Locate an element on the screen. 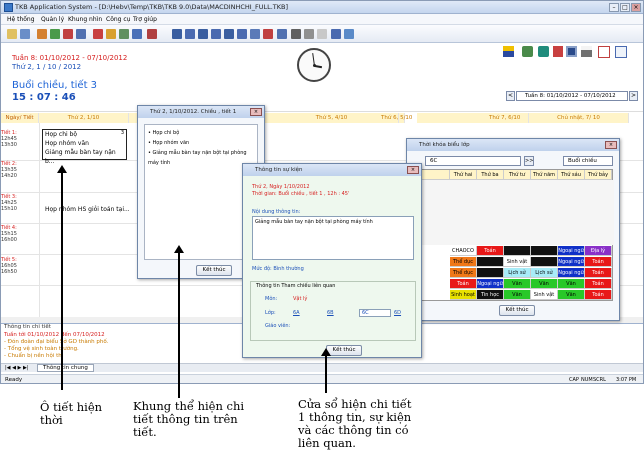 The width and height of the screenshot is (644, 472). next-week-button: > is located at coordinates (633, 96).